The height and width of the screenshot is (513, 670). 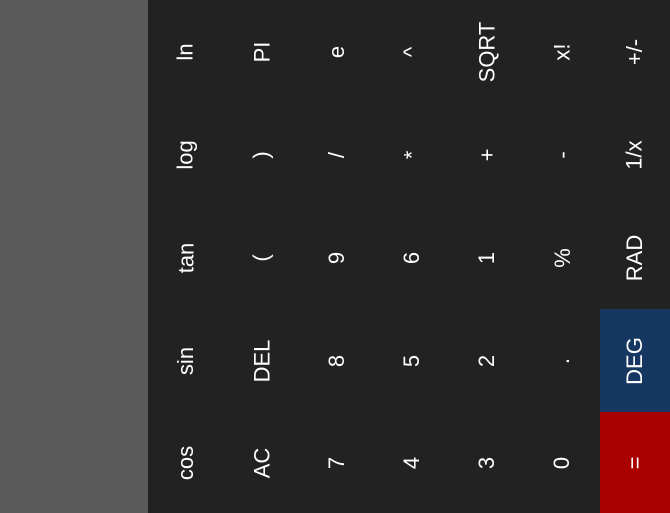 I want to click on nine-button: 9, so click(x=337, y=257).